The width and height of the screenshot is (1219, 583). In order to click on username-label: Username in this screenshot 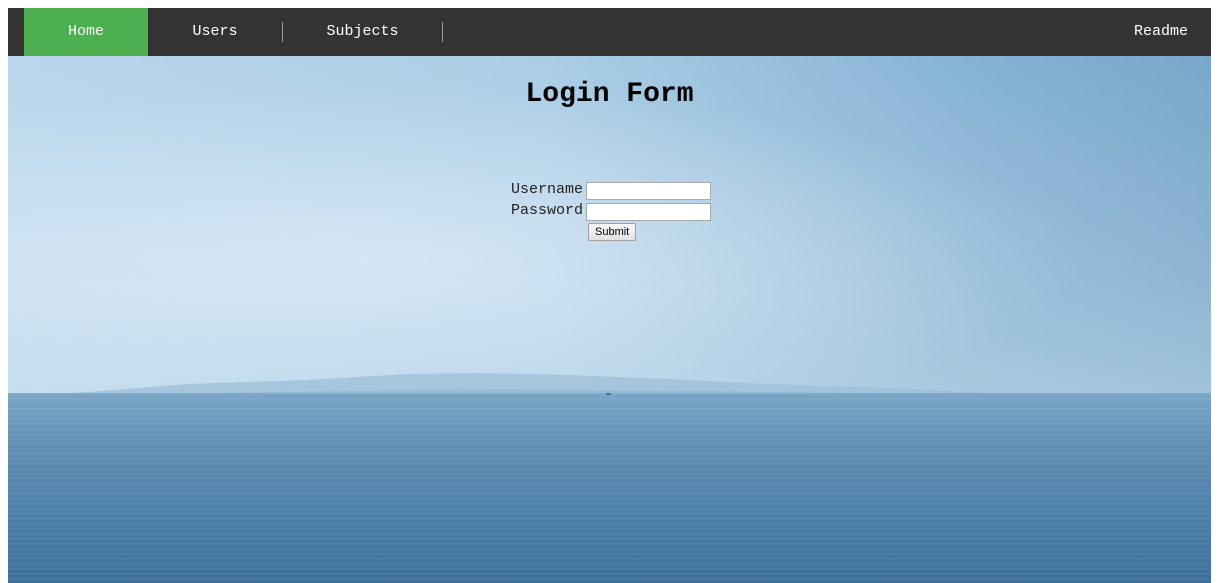, I will do `click(546, 189)`.